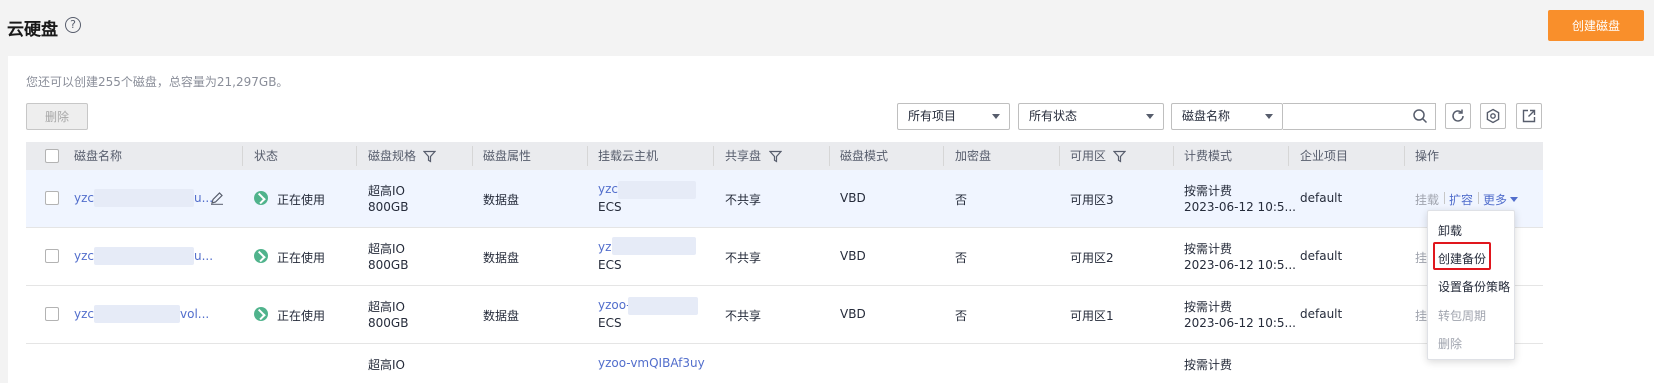 The height and width of the screenshot is (383, 1654). I want to click on status-text: 正在使用, so click(301, 258).